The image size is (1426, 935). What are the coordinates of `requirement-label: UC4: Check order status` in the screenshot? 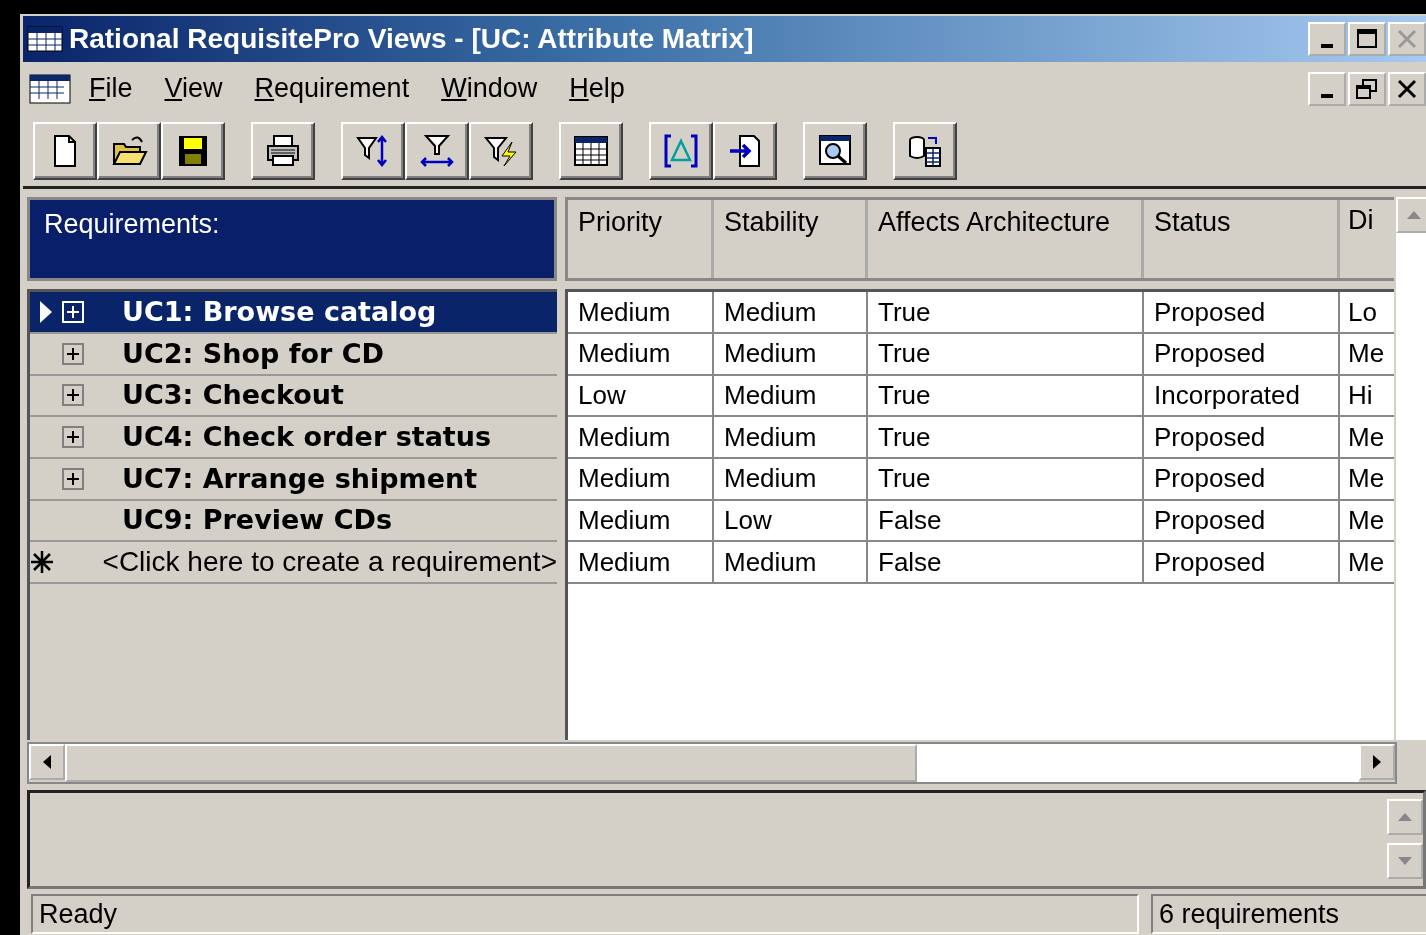 It's located at (307, 436).